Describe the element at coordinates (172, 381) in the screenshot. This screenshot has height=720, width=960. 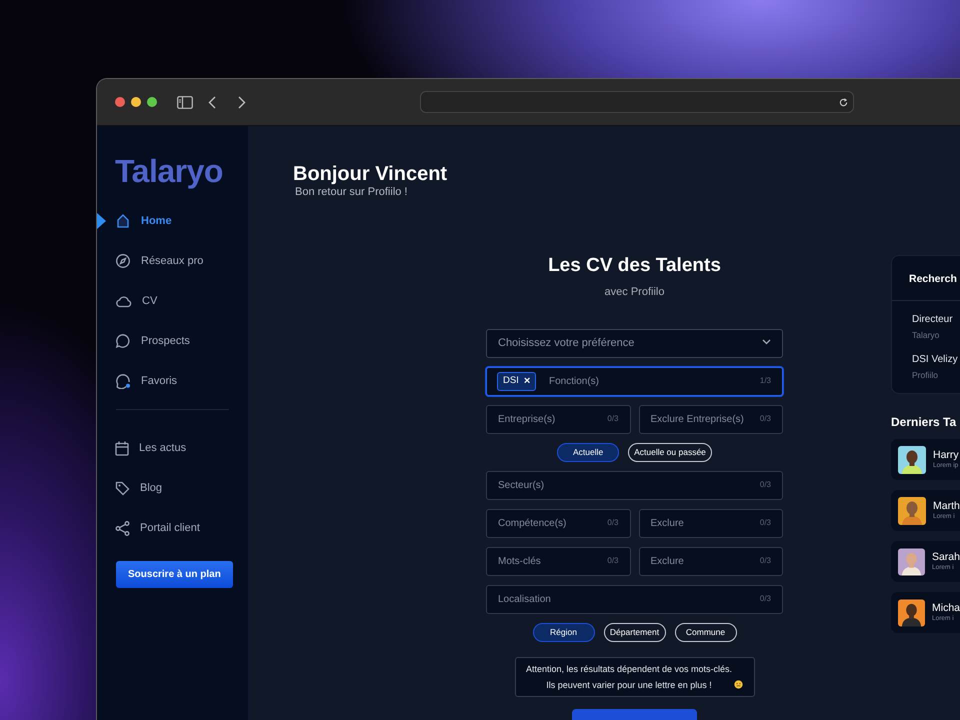
I see `nav-item: Favoris` at that location.